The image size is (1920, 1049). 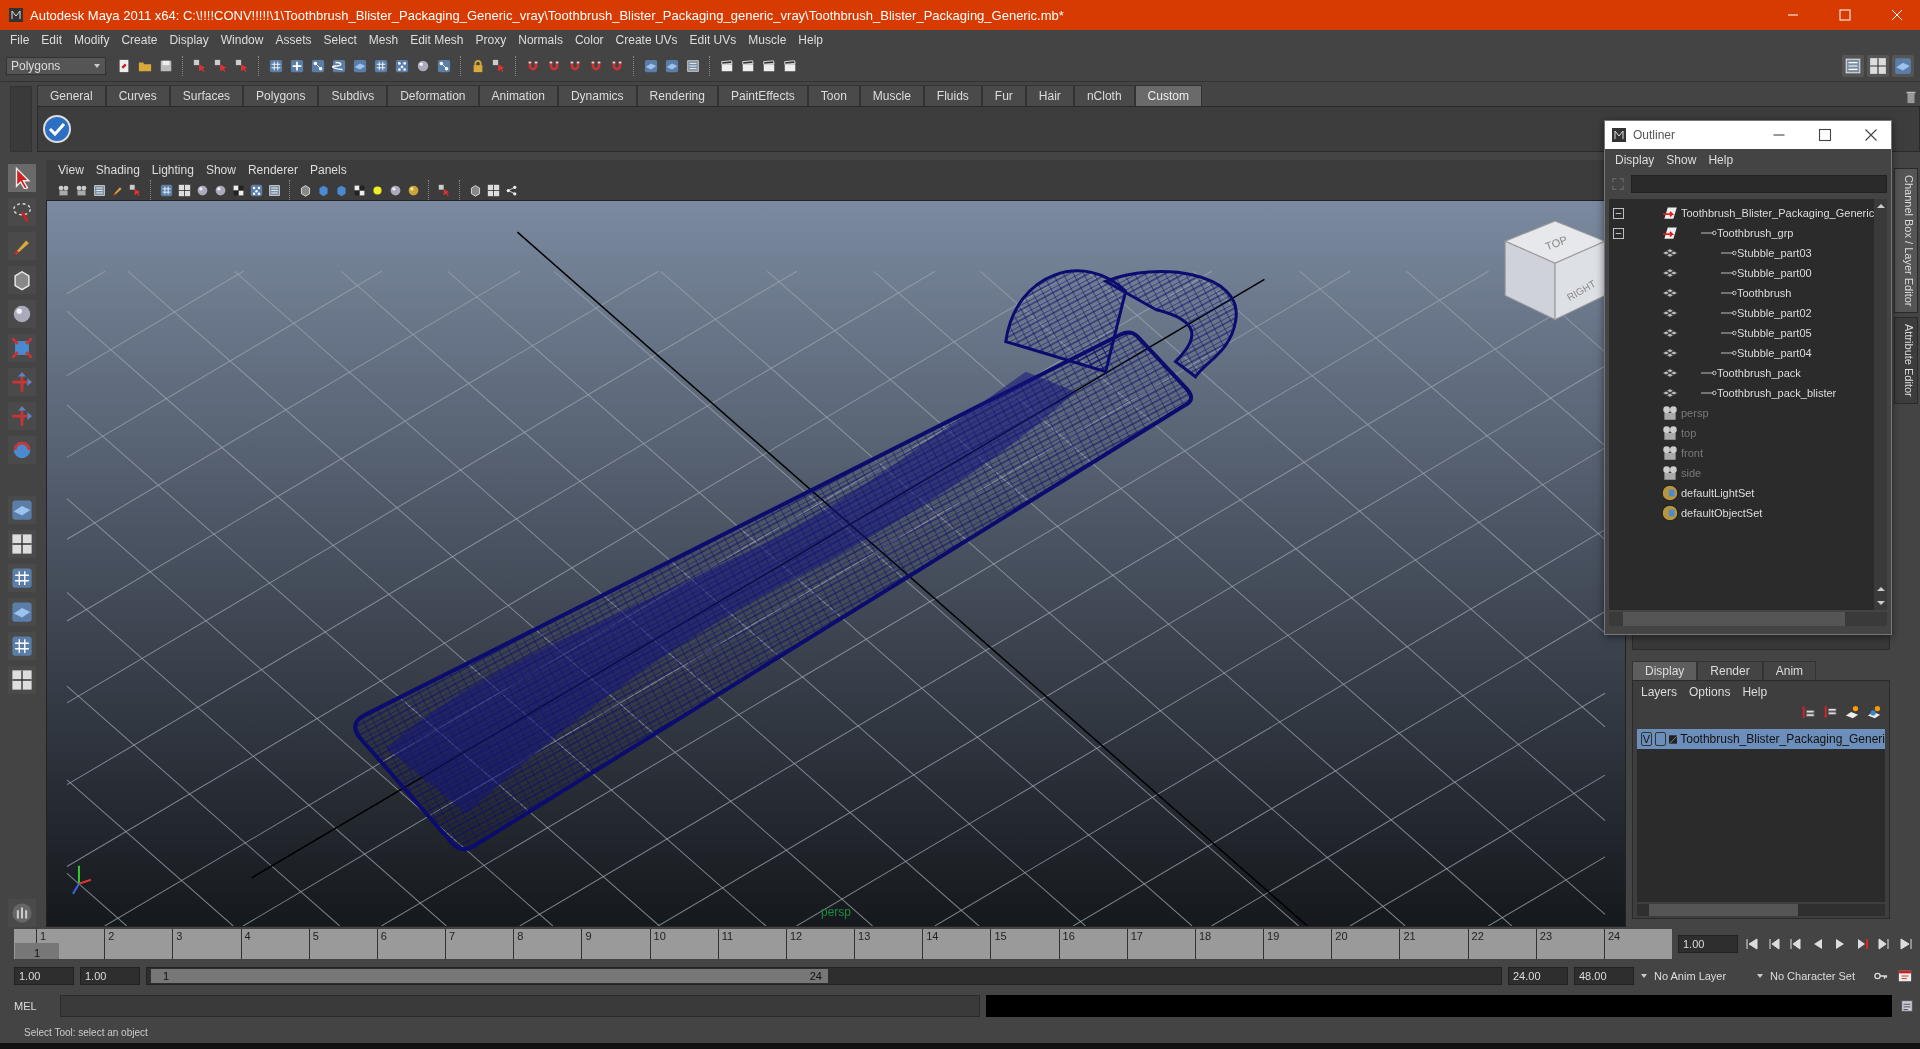 What do you see at coordinates (1659, 692) in the screenshot?
I see `layer-menu-item: Layers` at bounding box center [1659, 692].